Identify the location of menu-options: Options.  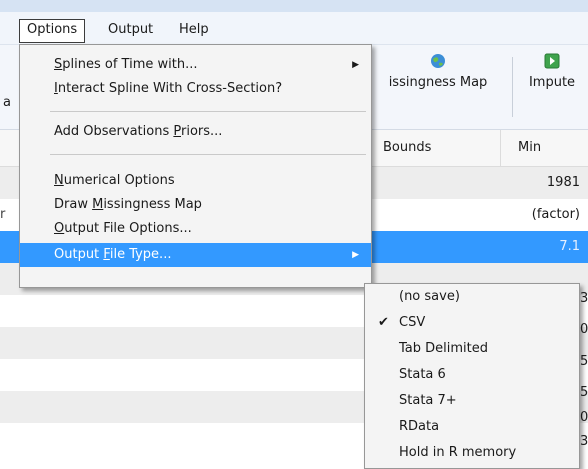
(52, 31).